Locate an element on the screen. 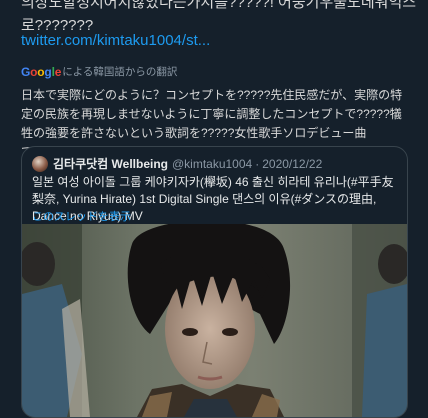 This screenshot has height=418, width=428. google-logo: Google is located at coordinates (41, 71).